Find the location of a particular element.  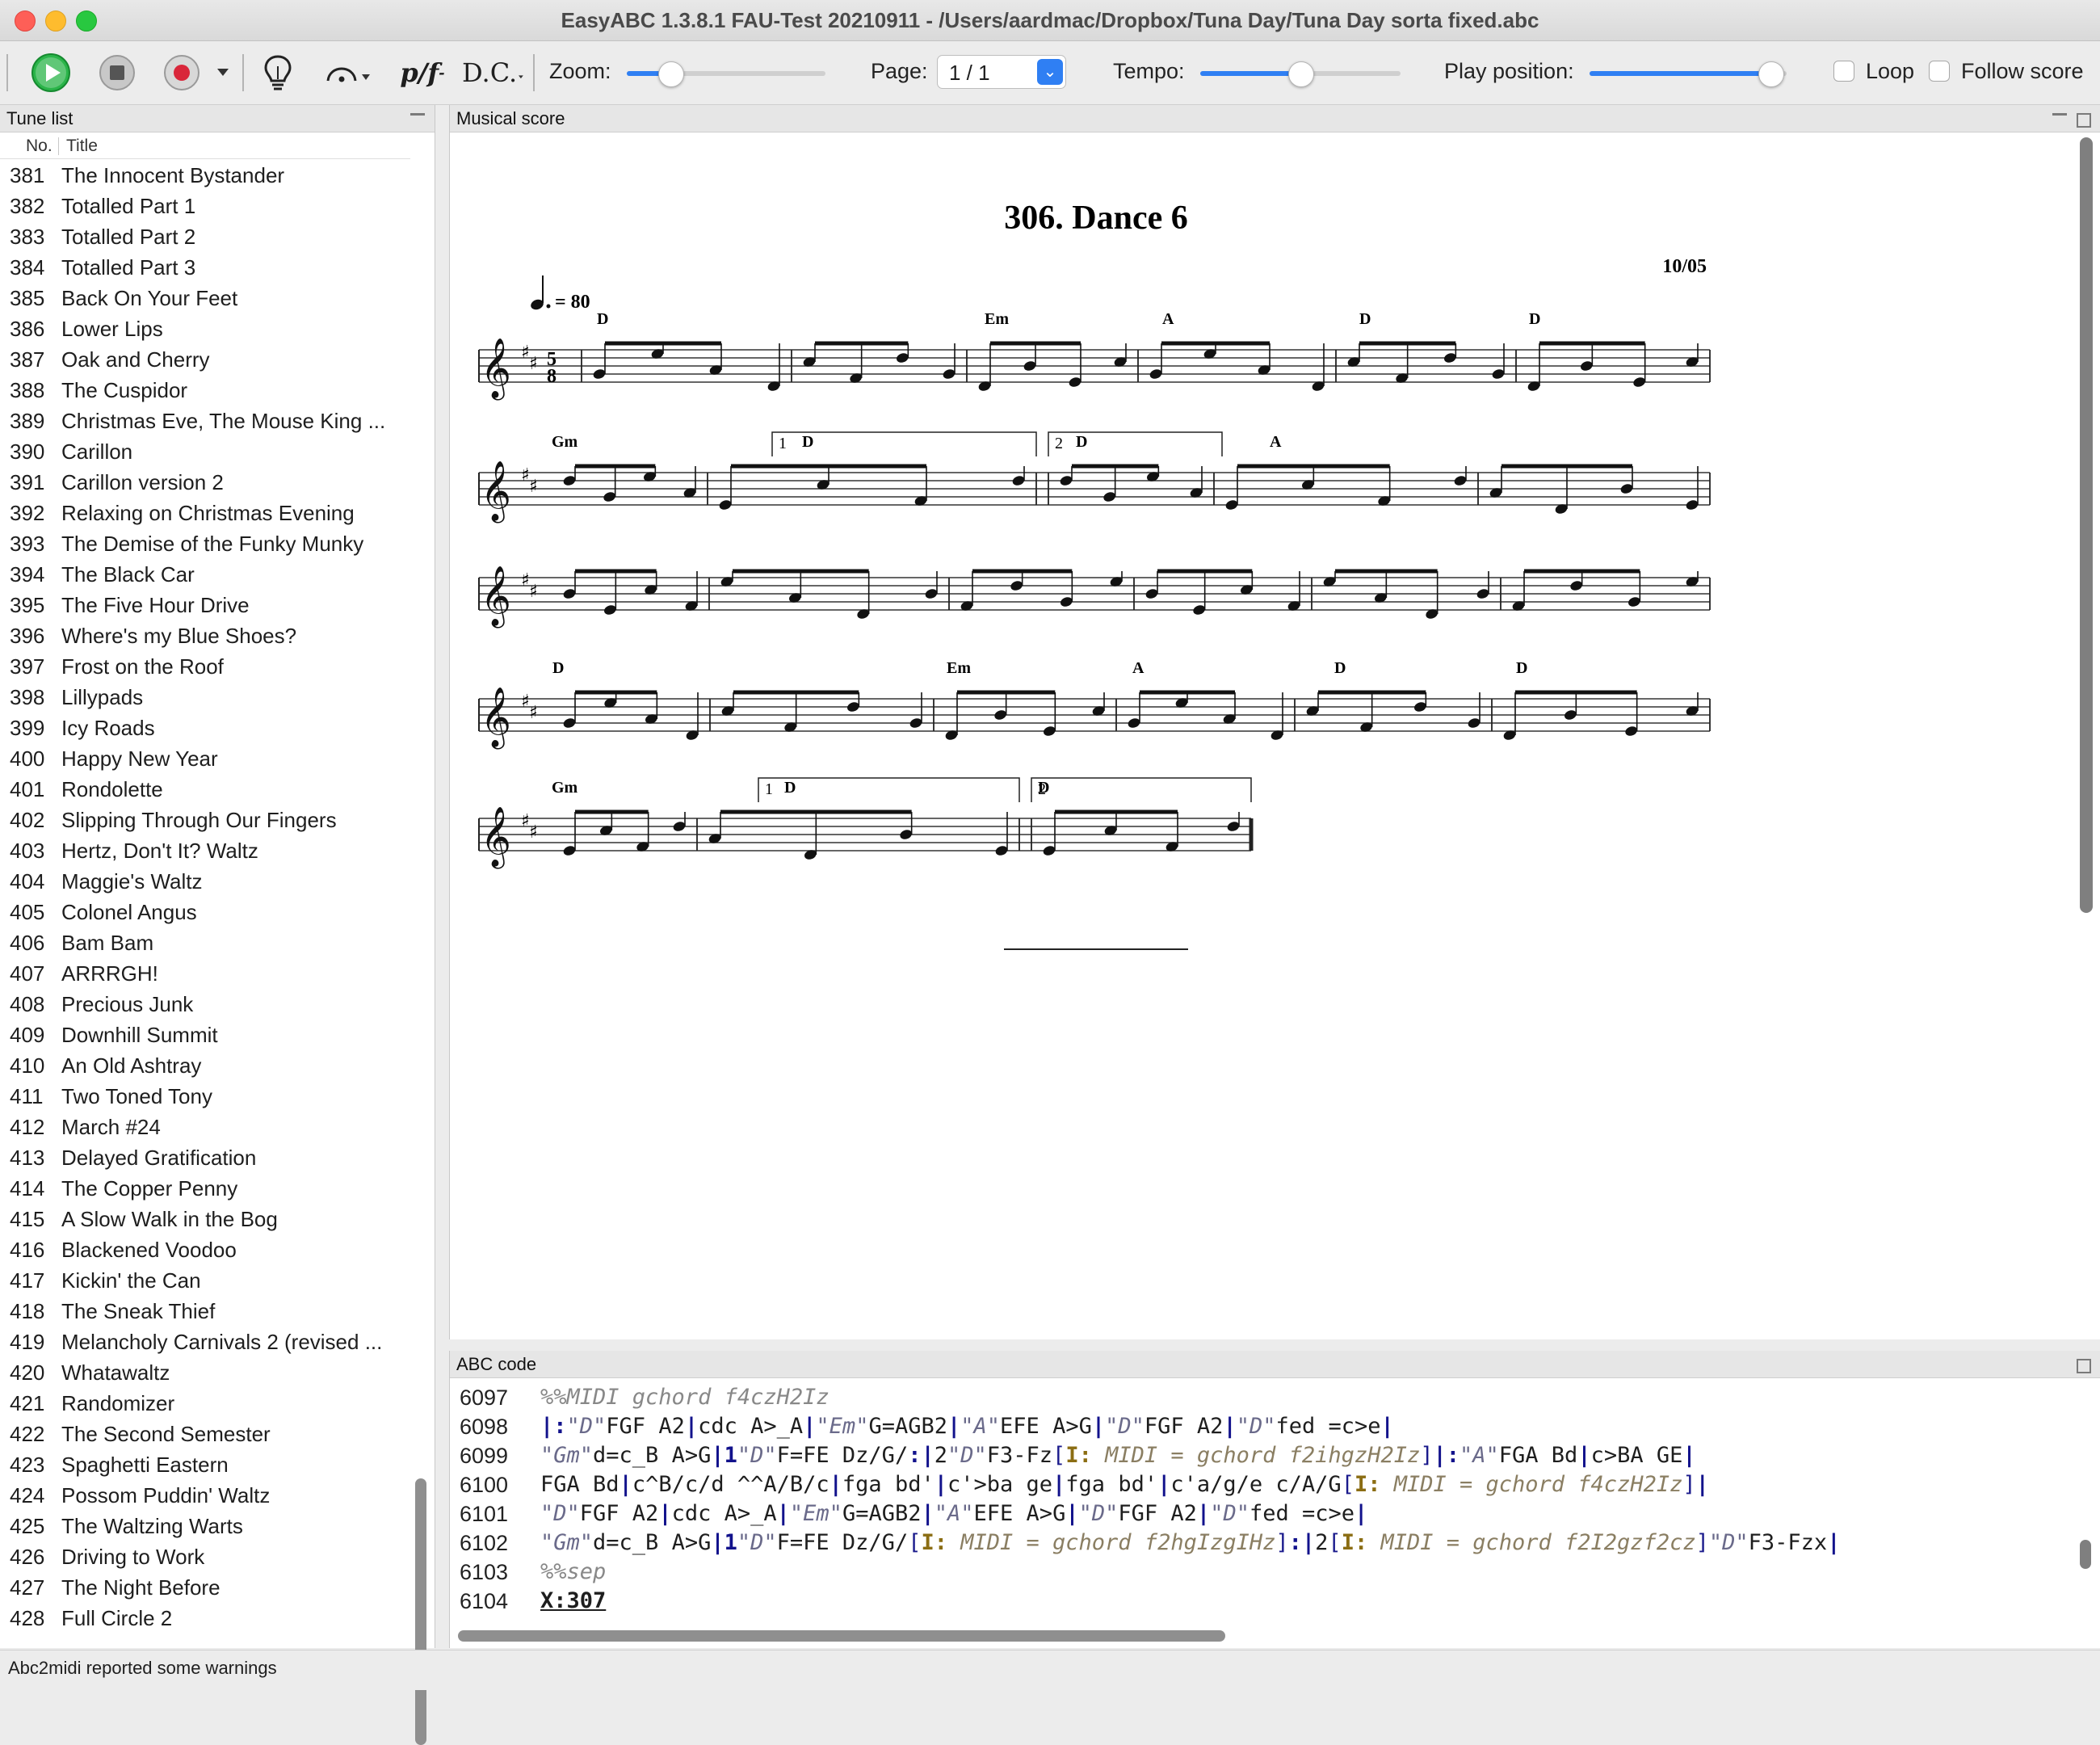

tune-list-row: 410 An Old Ashtray is located at coordinates (205, 1065).